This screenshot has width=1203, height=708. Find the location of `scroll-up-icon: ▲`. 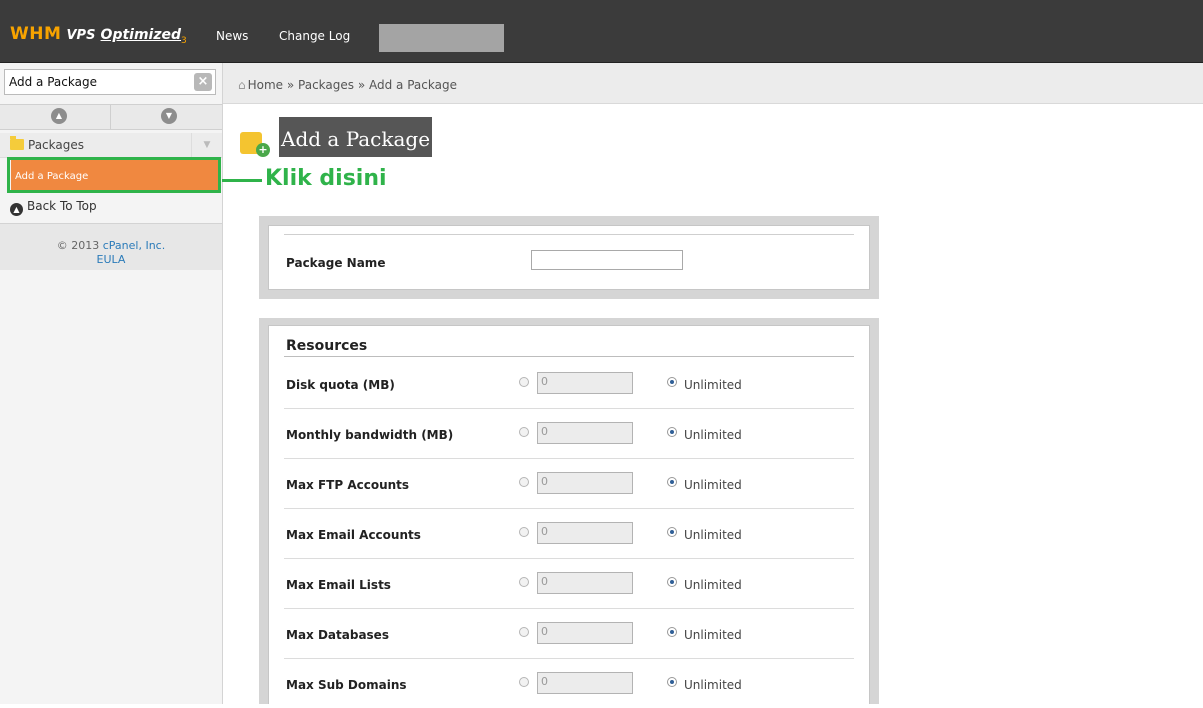

scroll-up-icon: ▲ is located at coordinates (59, 116).